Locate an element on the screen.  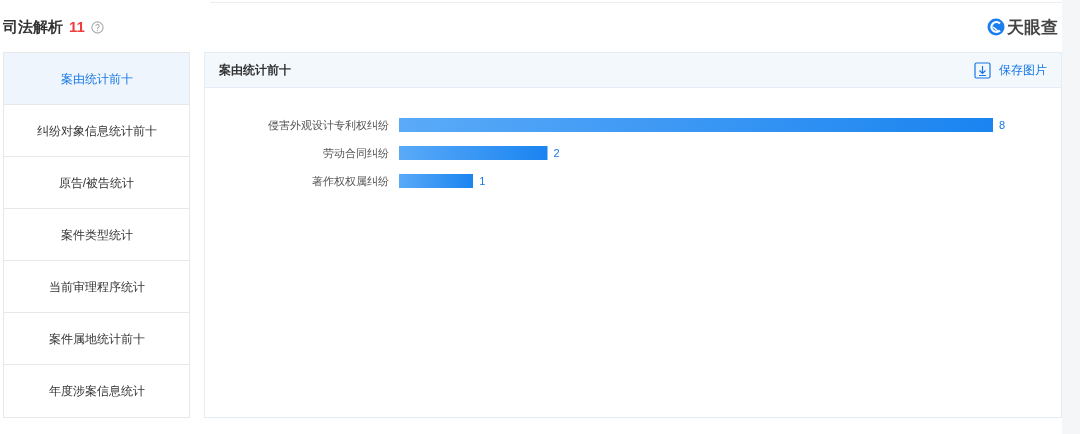
download-icon is located at coordinates (982, 70).